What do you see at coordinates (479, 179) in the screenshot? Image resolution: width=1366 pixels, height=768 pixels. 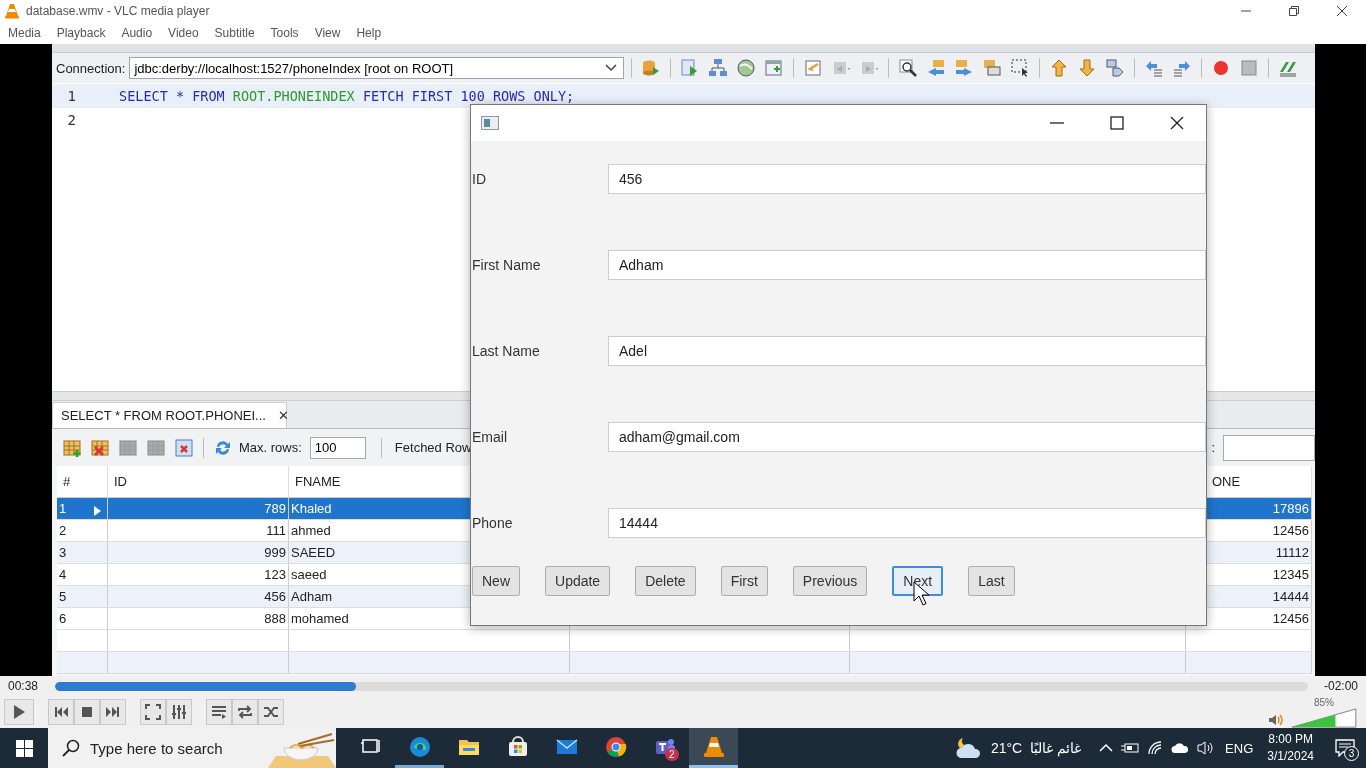 I see `field-label: ID` at bounding box center [479, 179].